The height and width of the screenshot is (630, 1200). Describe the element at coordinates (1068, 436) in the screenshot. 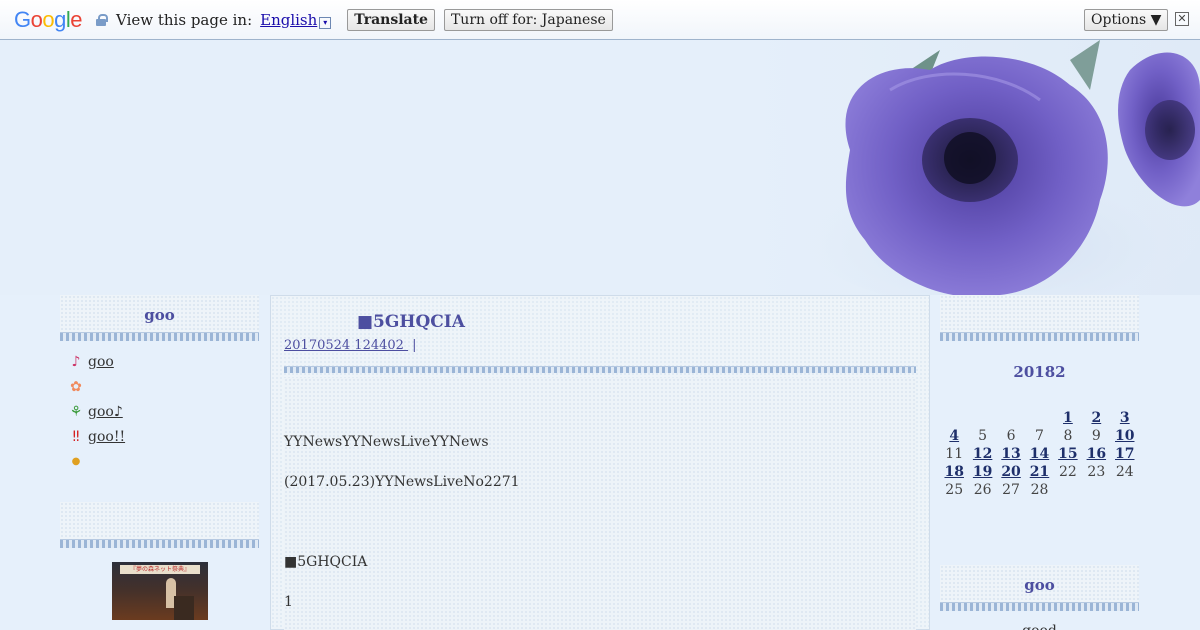

I see `calendar-day: 8` at that location.